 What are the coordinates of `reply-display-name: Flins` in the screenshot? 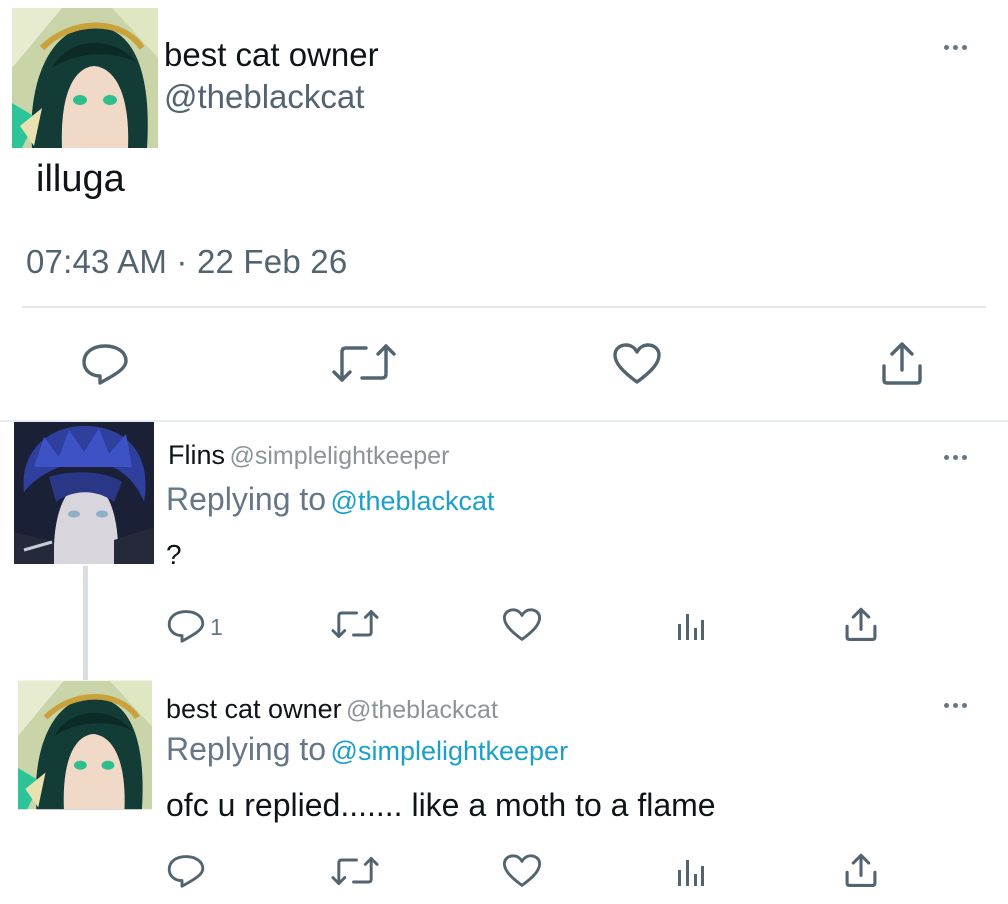 It's located at (196, 455).